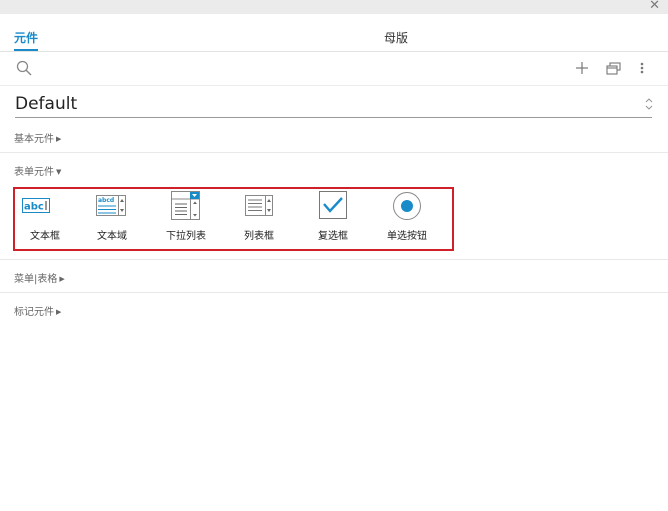 This screenshot has height=511, width=668. What do you see at coordinates (46, 104) in the screenshot?
I see `library-select-value: Default` at bounding box center [46, 104].